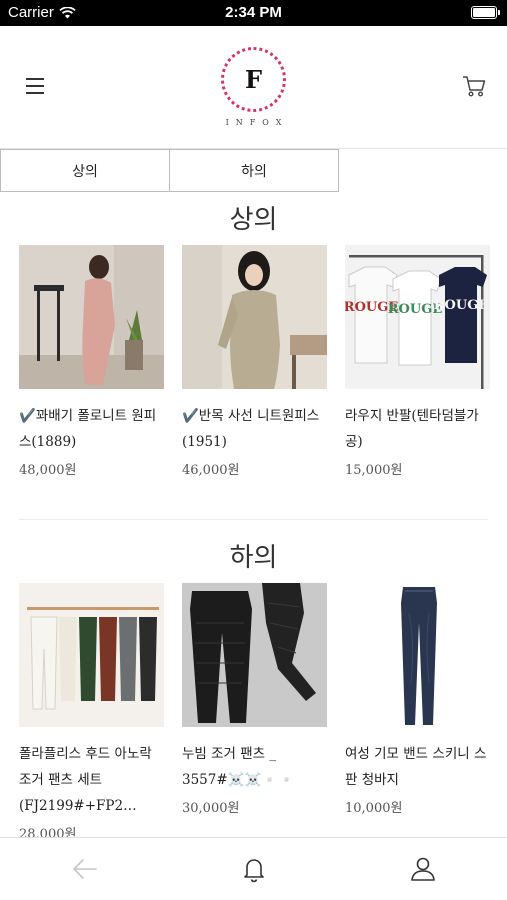 Image resolution: width=507 pixels, height=900 pixels. What do you see at coordinates (253, 519) in the screenshot?
I see `section-divider` at bounding box center [253, 519].